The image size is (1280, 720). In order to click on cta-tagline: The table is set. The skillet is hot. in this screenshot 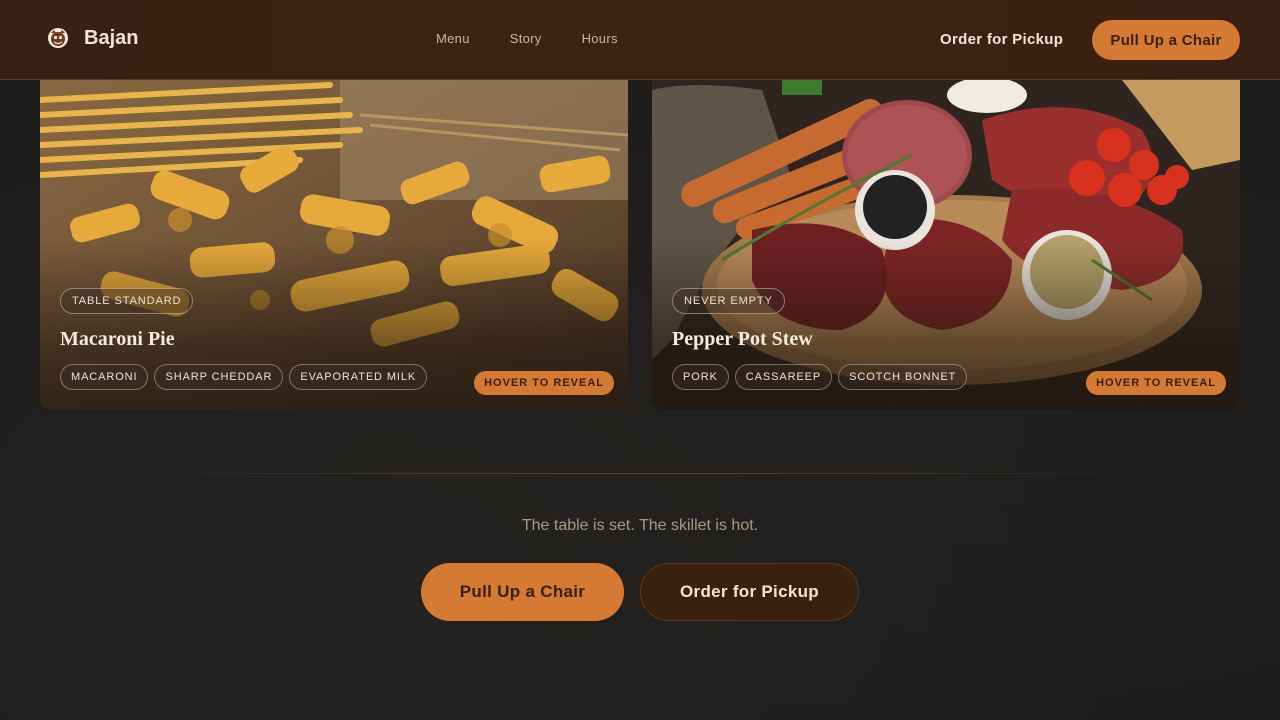, I will do `click(640, 525)`.